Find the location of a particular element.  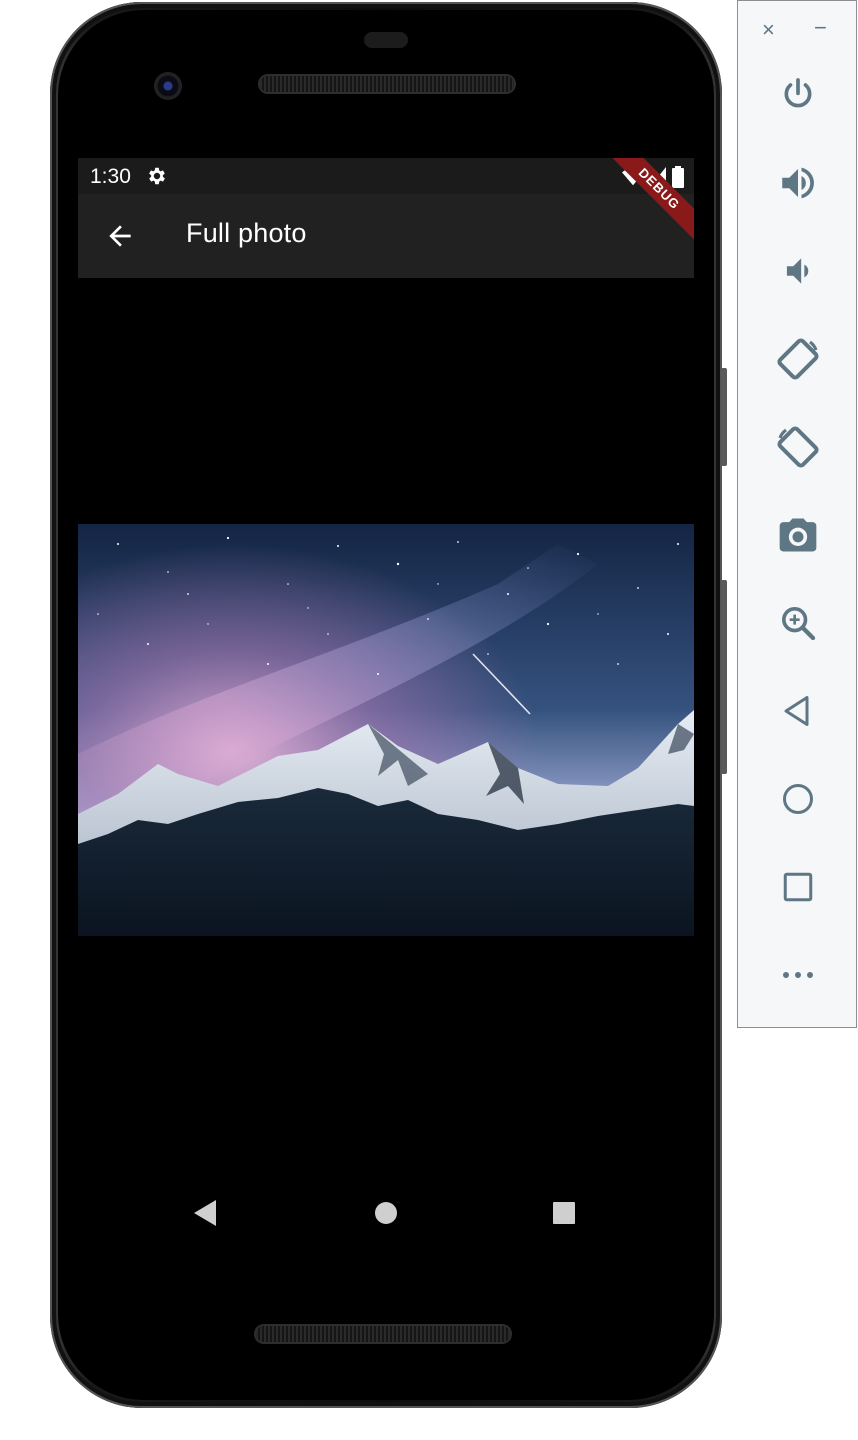

power-icon is located at coordinates (798, 97).